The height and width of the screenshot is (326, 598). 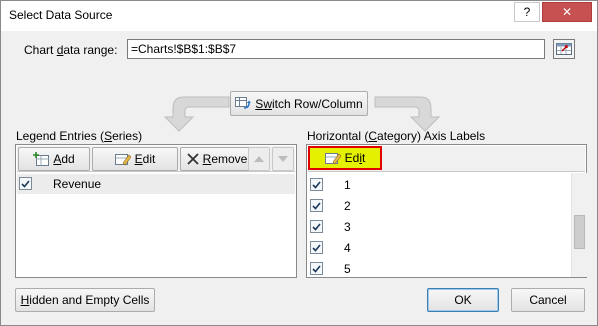 What do you see at coordinates (463, 300) in the screenshot?
I see `ok-button: OK` at bounding box center [463, 300].